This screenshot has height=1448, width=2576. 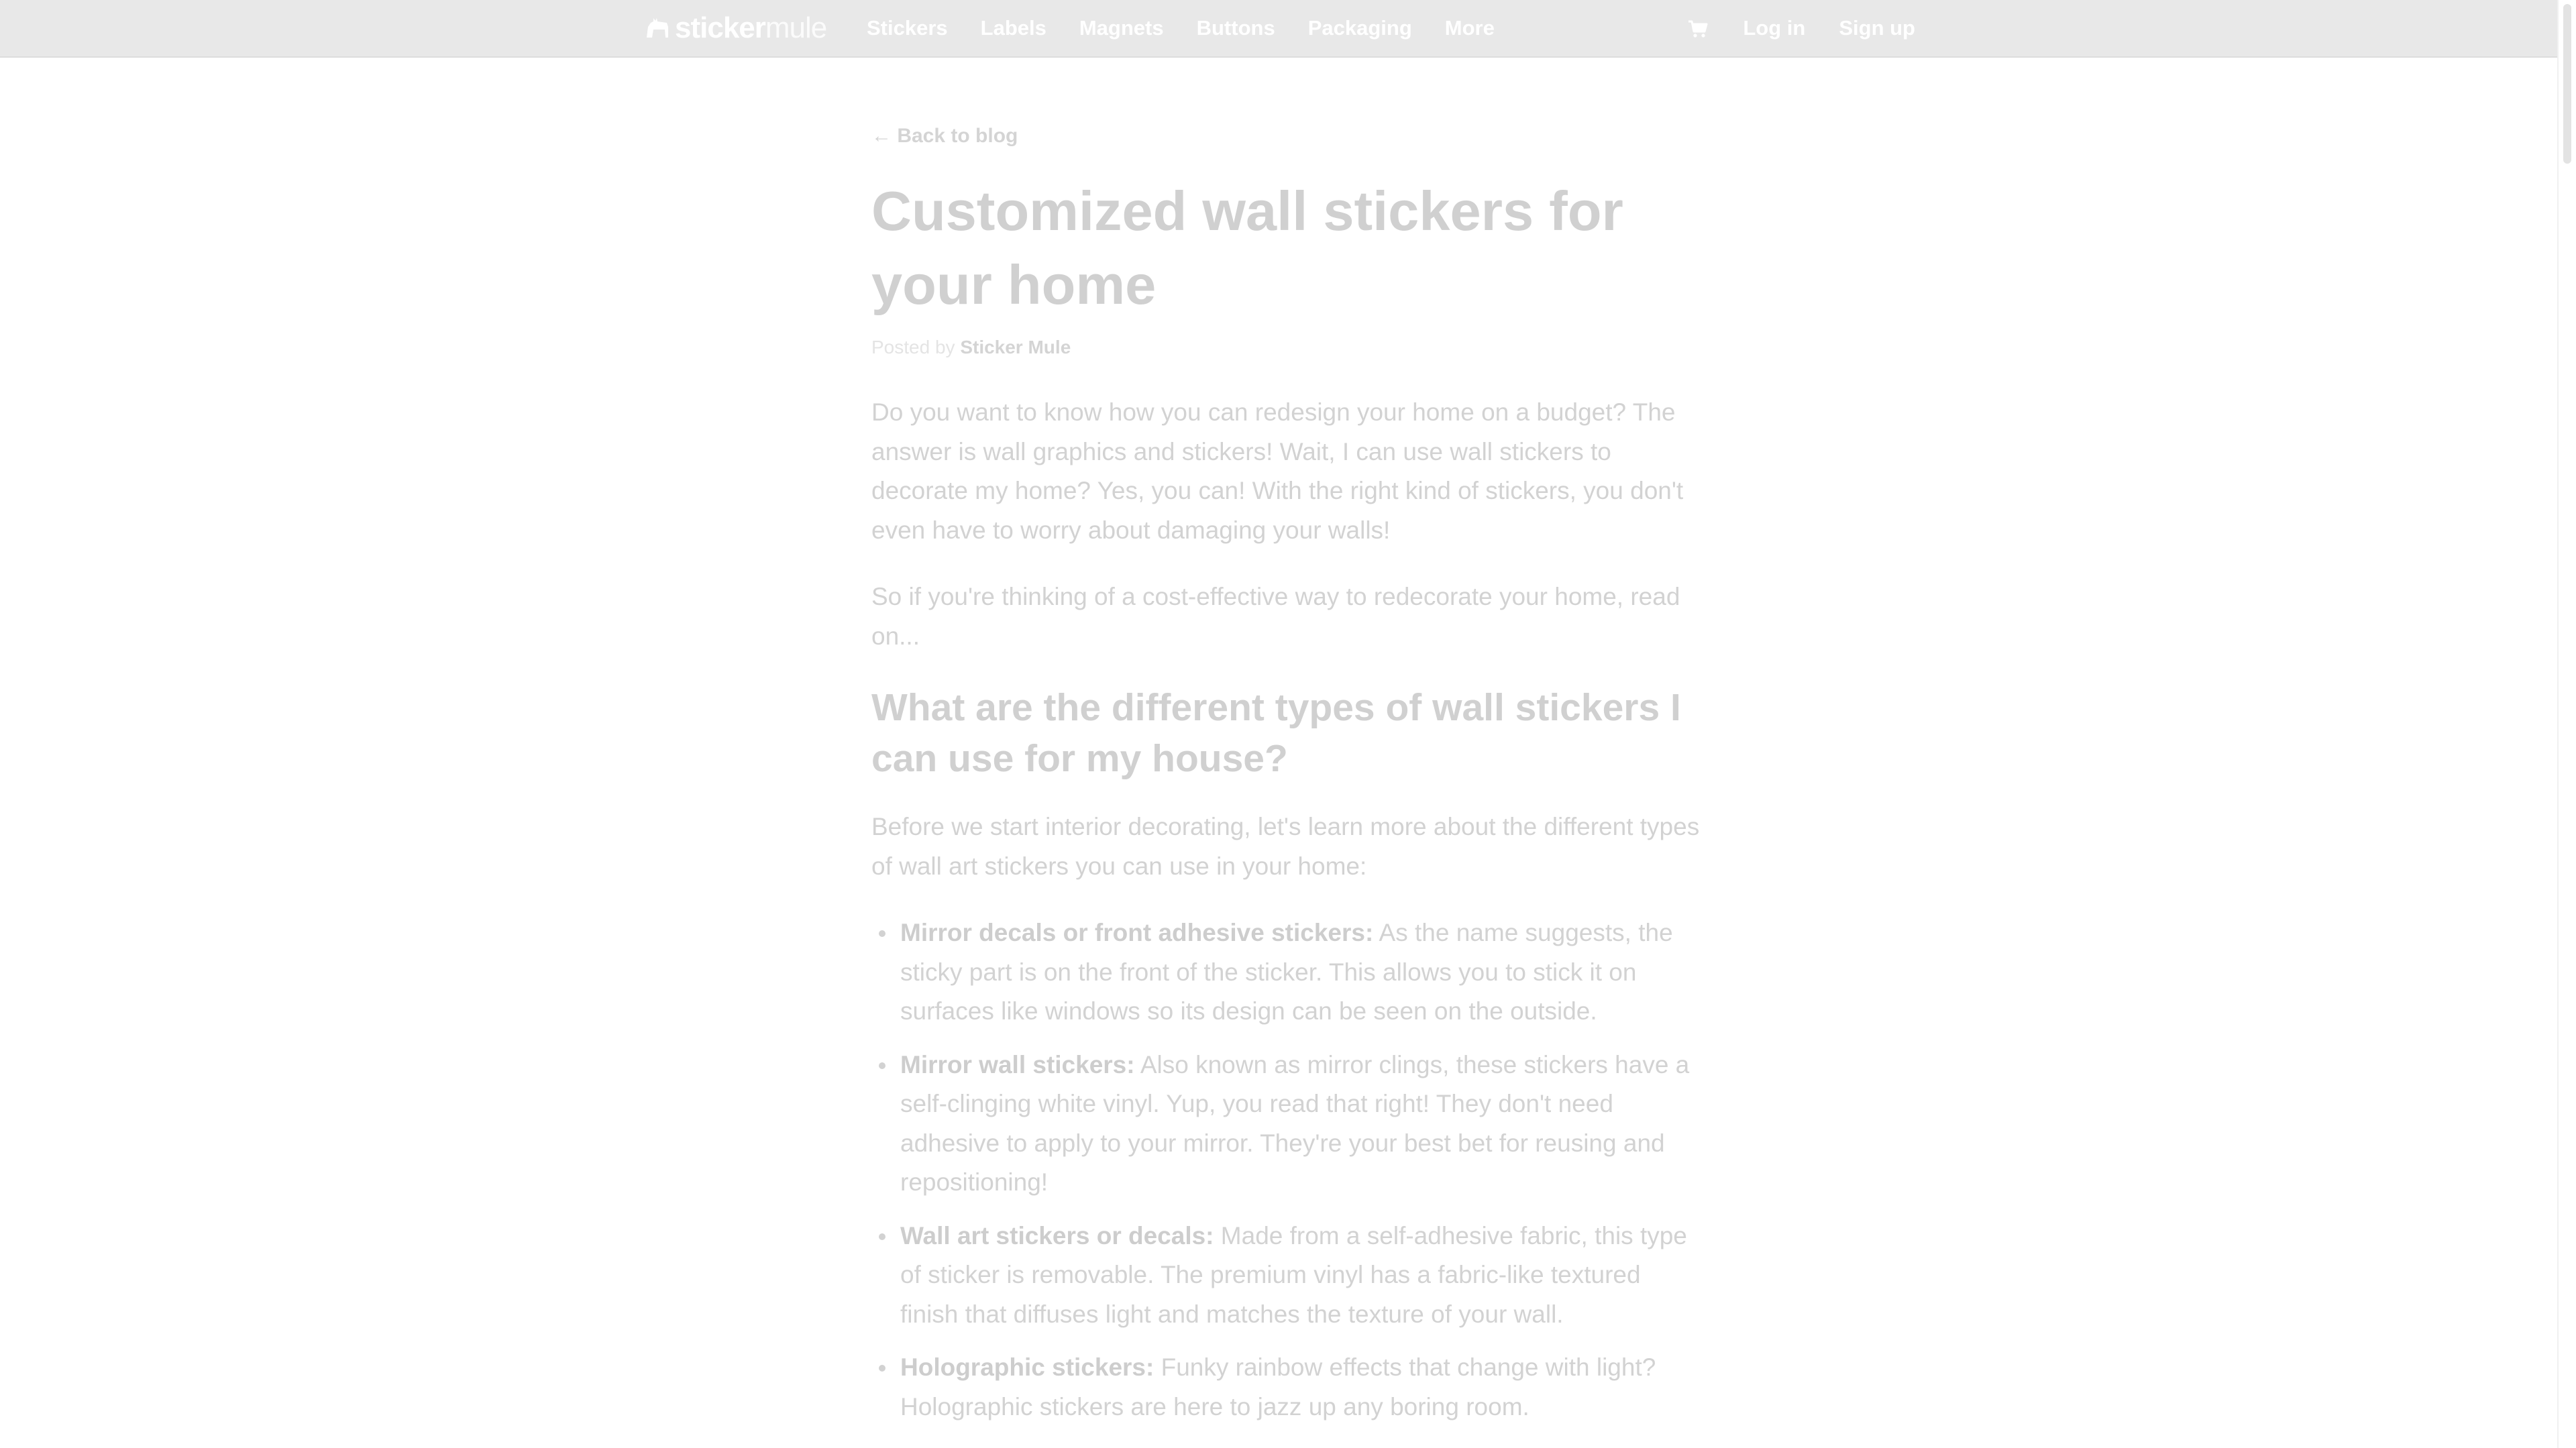 What do you see at coordinates (944, 136) in the screenshot?
I see `back-to-blog-link: ← Back to blog` at bounding box center [944, 136].